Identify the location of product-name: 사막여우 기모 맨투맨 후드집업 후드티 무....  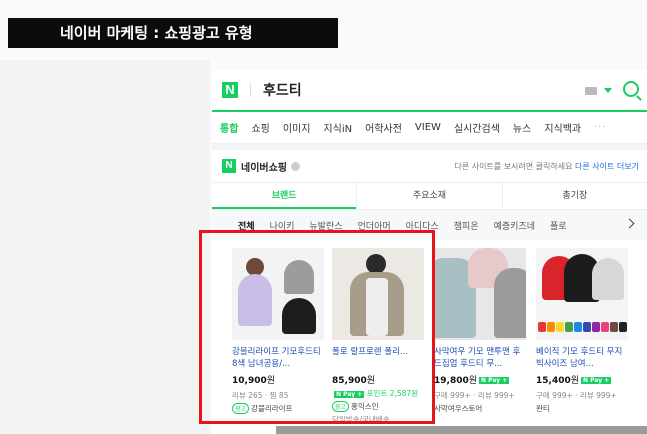
(480, 358).